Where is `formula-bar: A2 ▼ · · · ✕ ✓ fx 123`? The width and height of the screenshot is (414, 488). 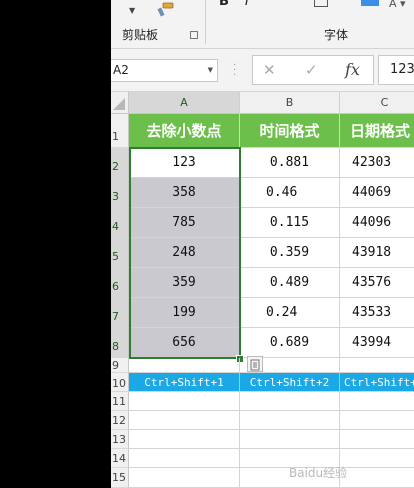
formula-bar: A2 ▼ · · · ✕ ✓ fx 123 is located at coordinates (262, 70).